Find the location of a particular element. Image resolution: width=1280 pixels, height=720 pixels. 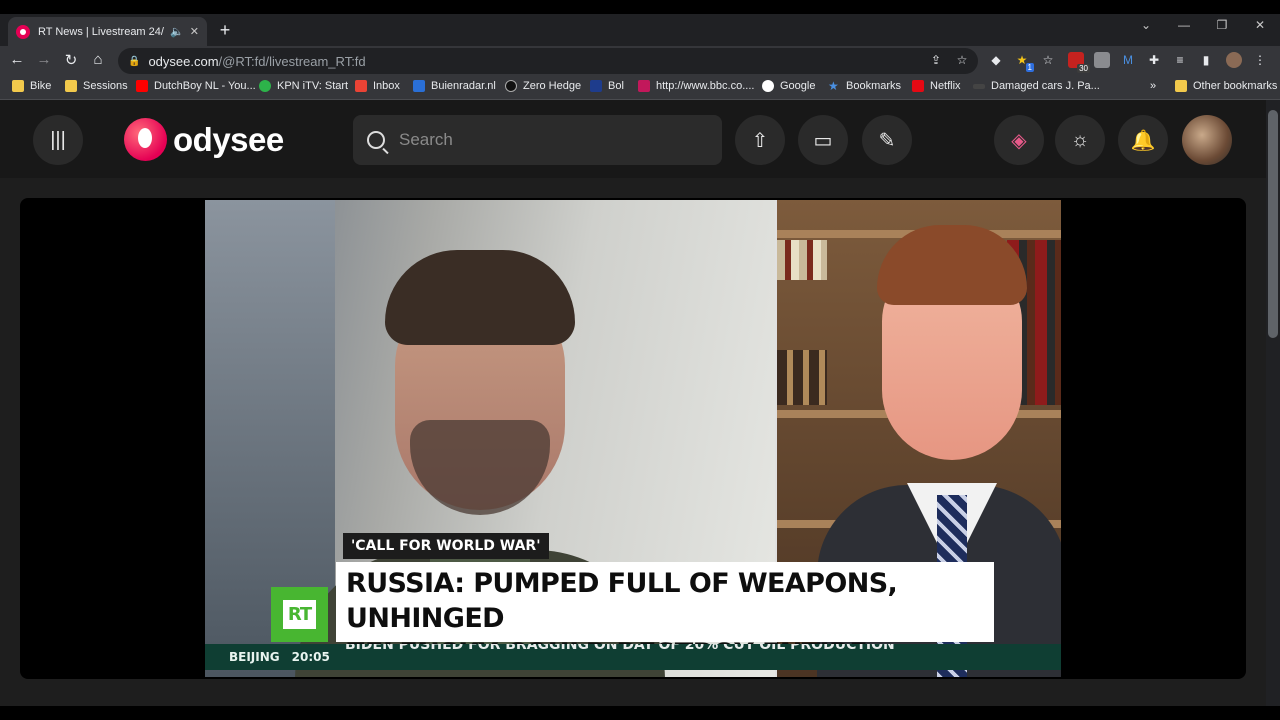

forward-arrow-icon: → is located at coordinates (44, 59).